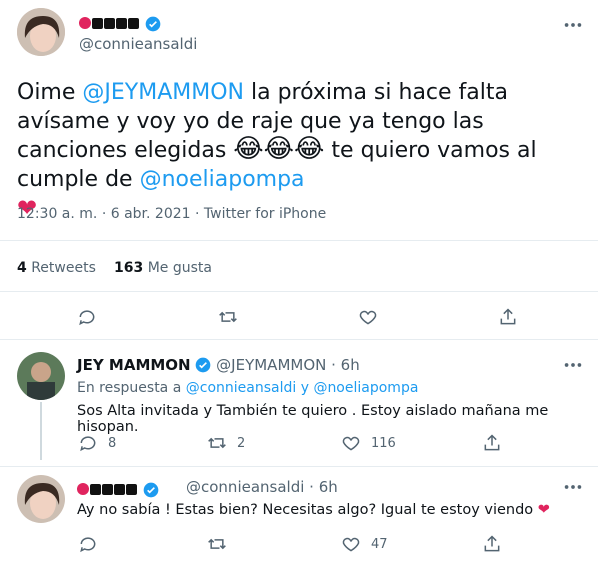 The image size is (598, 564). What do you see at coordinates (288, 365) in the screenshot?
I see `author-handle: @JEYMAMMON · 6h` at bounding box center [288, 365].